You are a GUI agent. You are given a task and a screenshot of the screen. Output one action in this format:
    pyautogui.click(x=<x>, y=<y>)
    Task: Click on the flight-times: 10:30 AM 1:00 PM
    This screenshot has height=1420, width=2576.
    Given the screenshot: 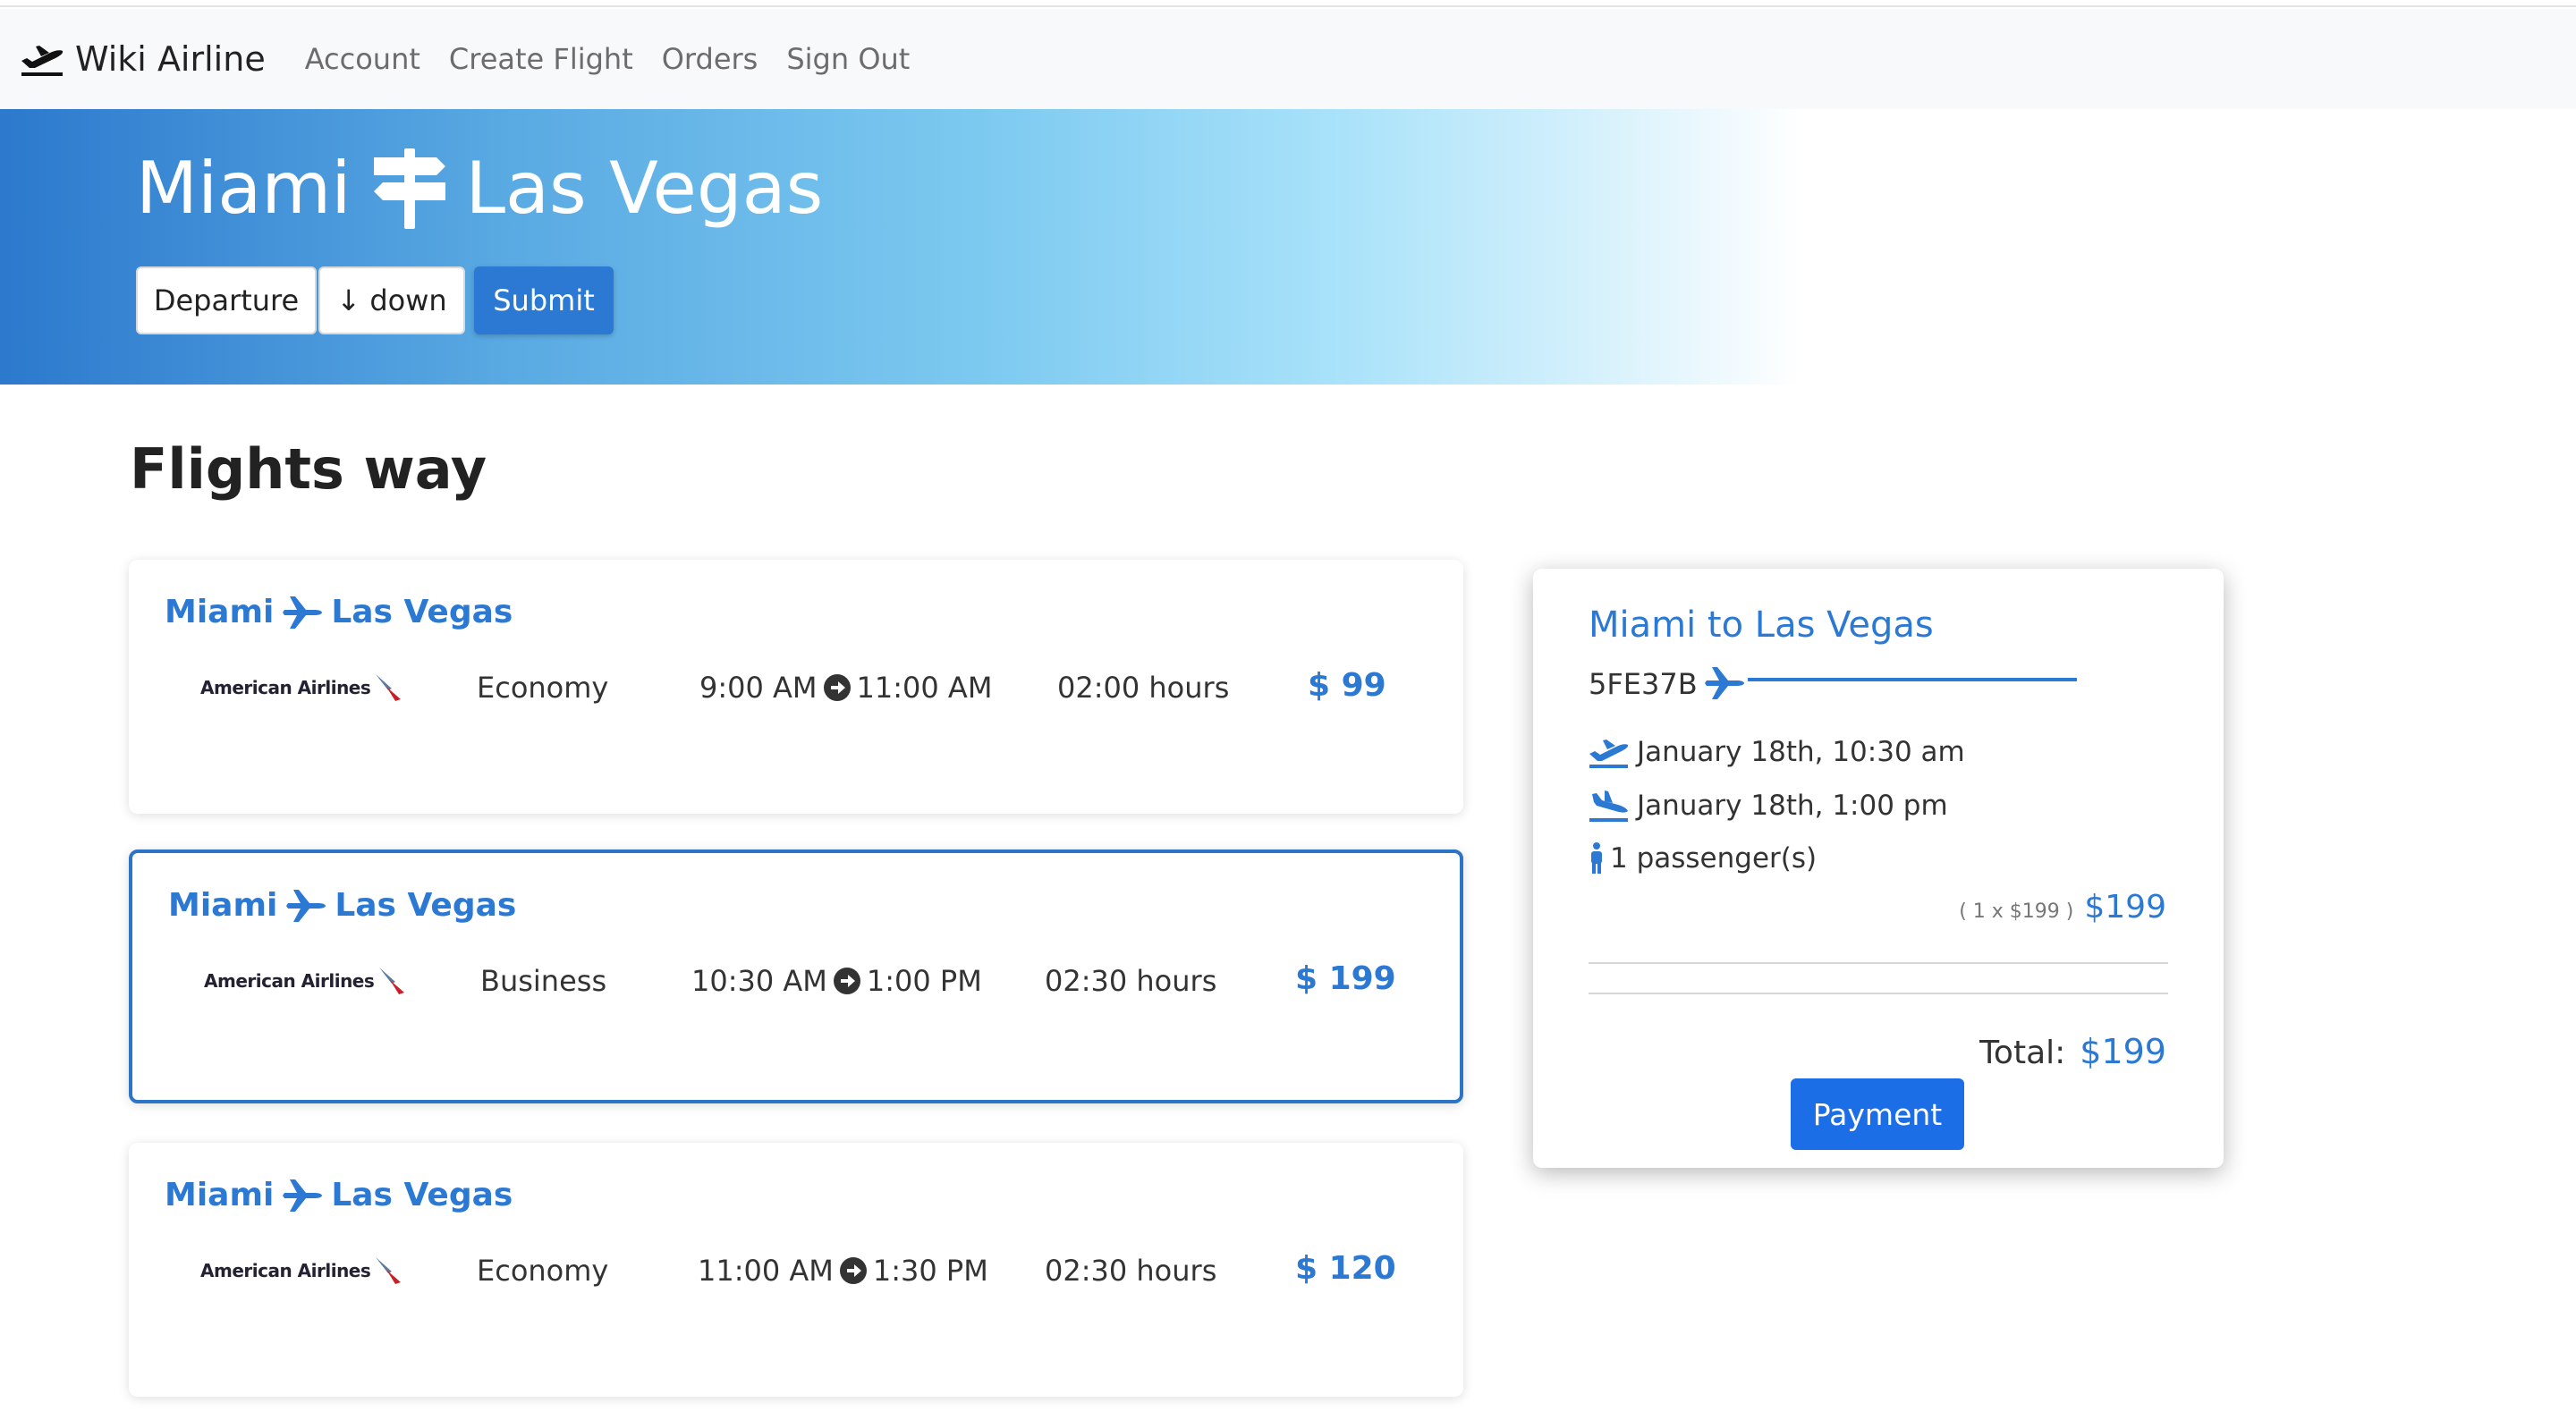 What is the action you would take?
    pyautogui.click(x=836, y=981)
    